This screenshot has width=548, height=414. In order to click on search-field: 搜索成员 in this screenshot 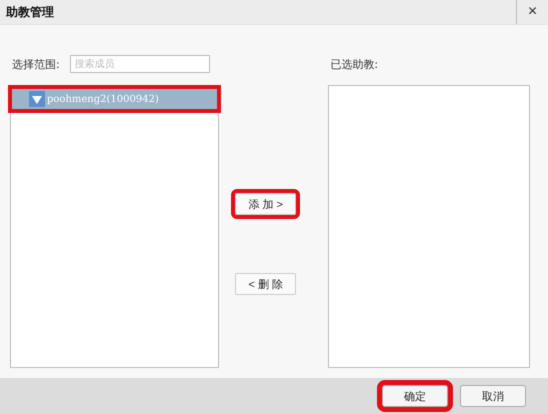, I will do `click(140, 64)`.